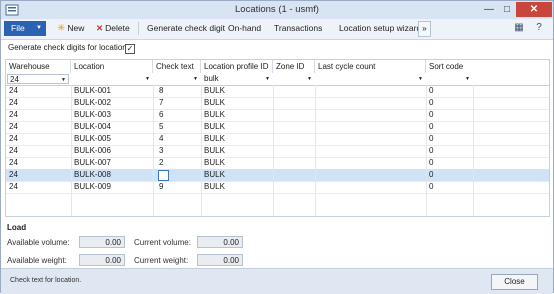  I want to click on current-weight-field: 0.00, so click(220, 260).